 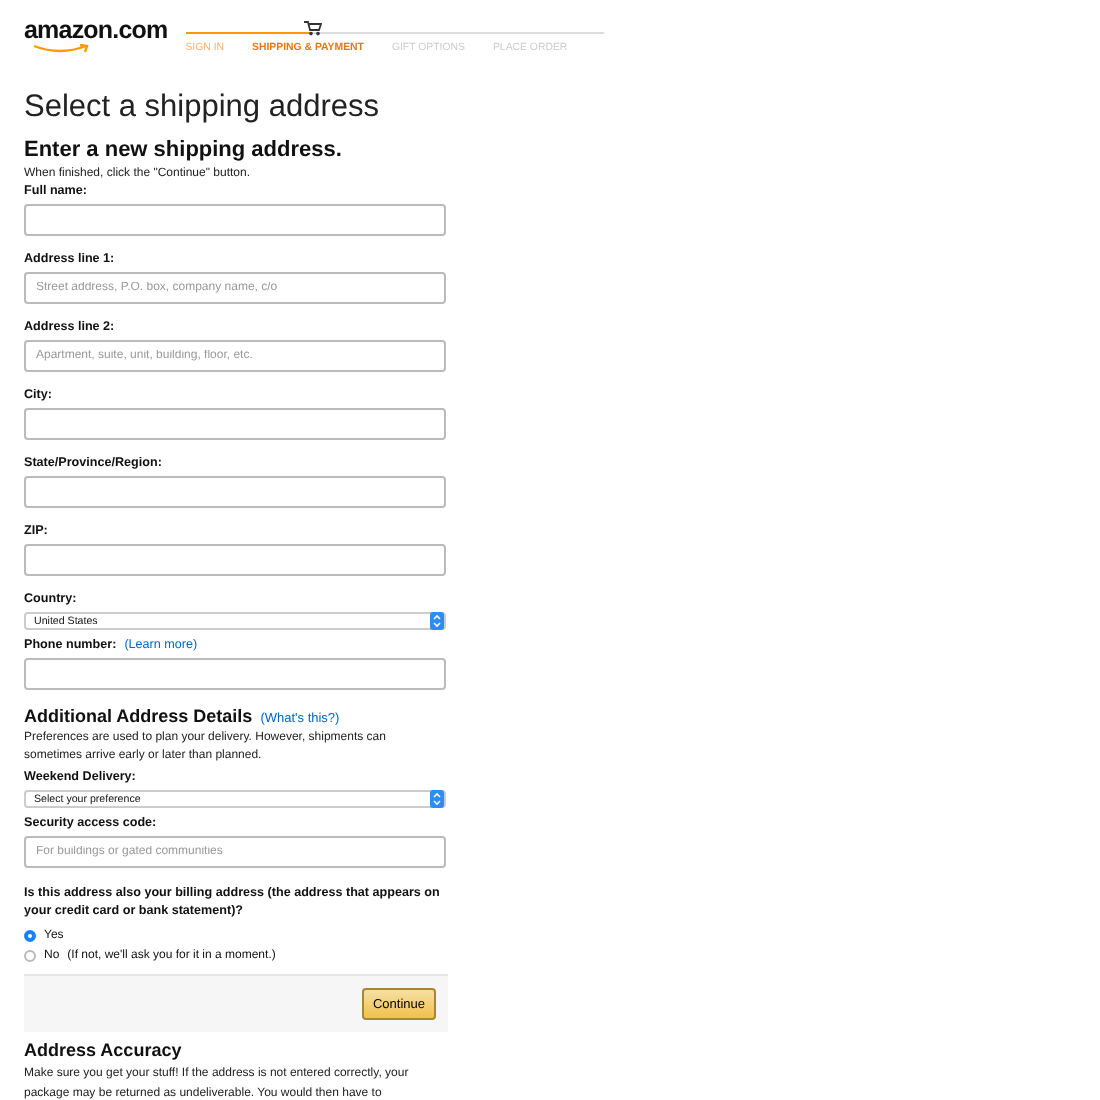 I want to click on smile-arrow-icon, so click(x=62, y=49).